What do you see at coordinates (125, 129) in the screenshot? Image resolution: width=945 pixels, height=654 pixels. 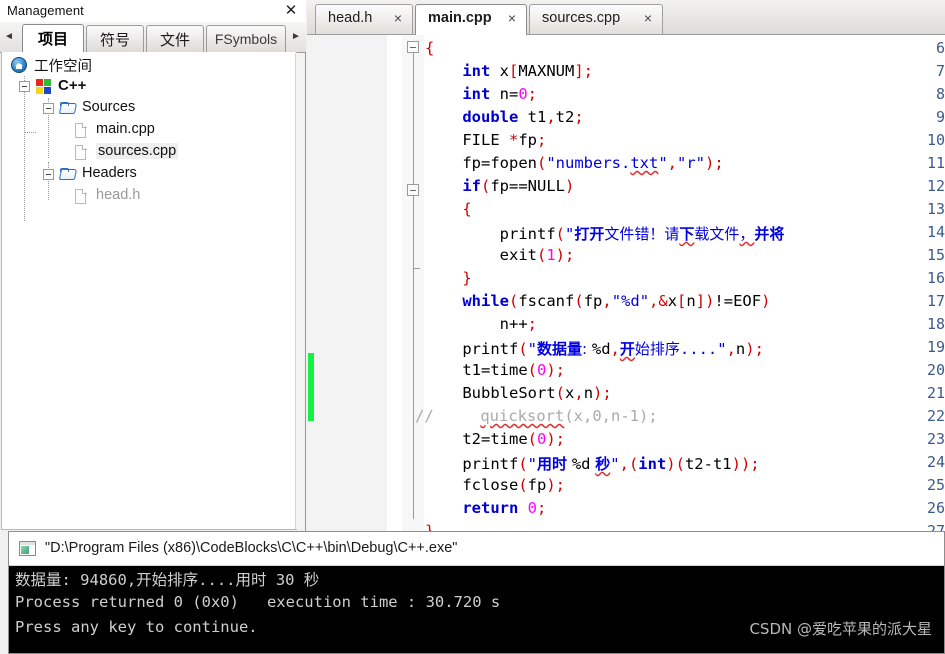 I see `tree-item-label: main.cpp` at bounding box center [125, 129].